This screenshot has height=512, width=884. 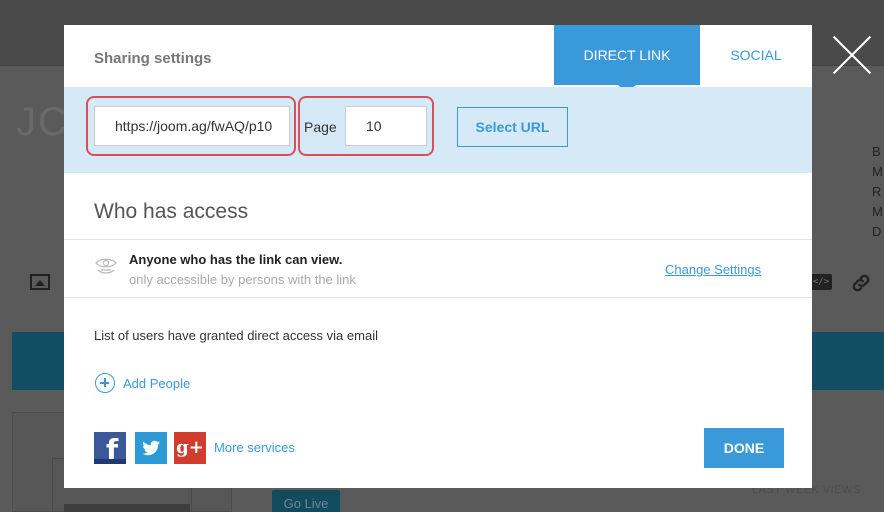 I want to click on twitter-icon, so click(x=151, y=448).